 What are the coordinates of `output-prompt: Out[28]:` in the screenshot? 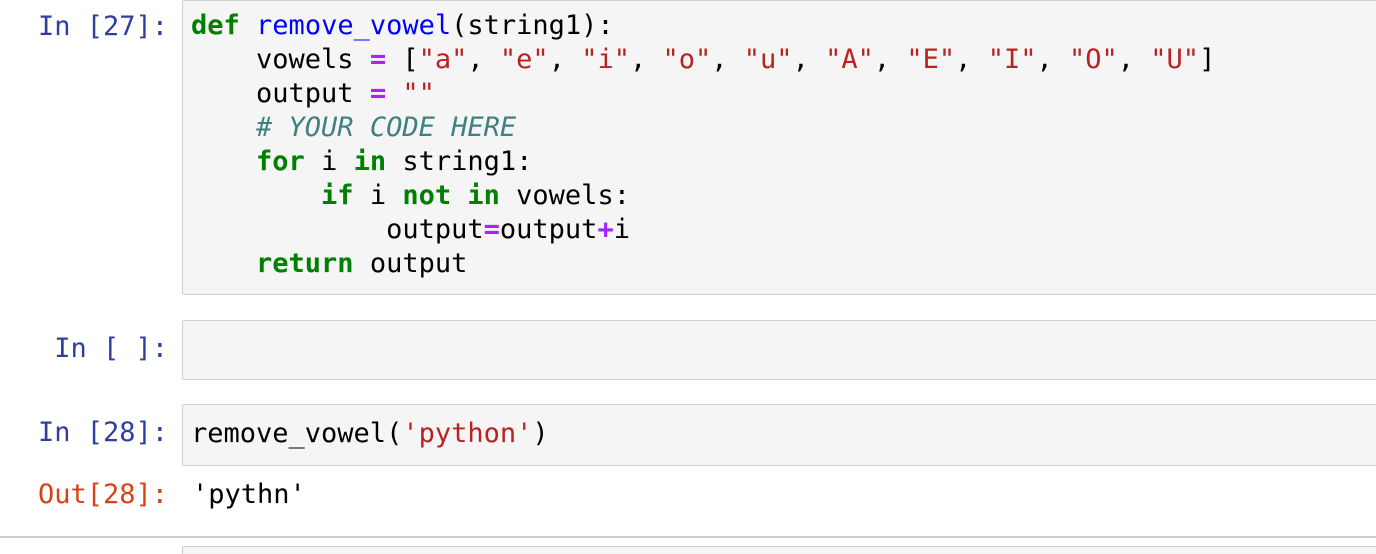 It's located at (102, 494).